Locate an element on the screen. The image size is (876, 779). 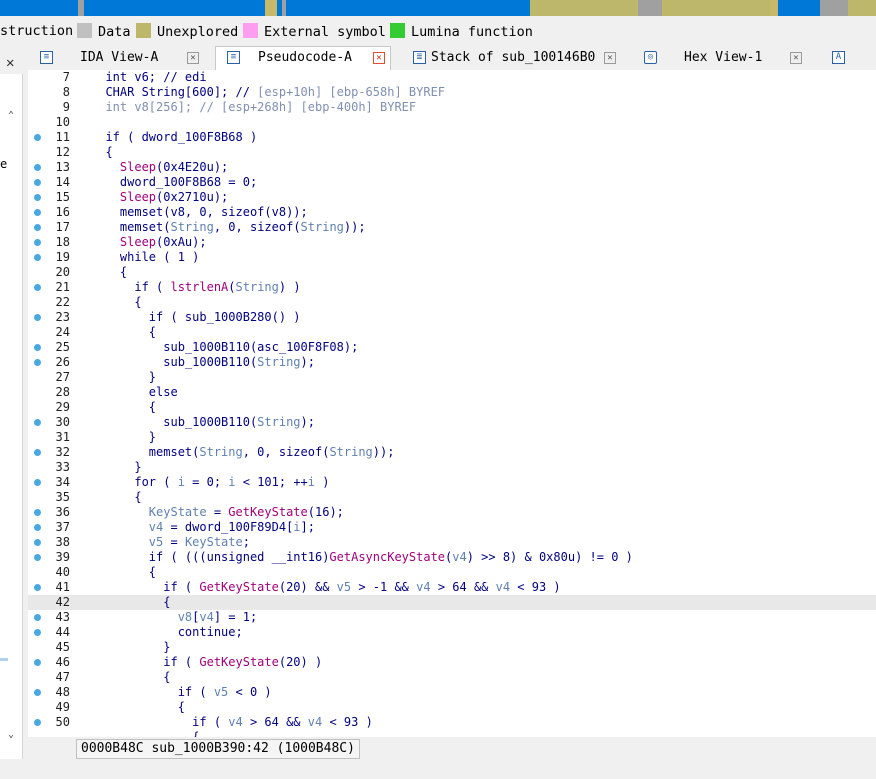
code-line: 27 } is located at coordinates (452, 377).